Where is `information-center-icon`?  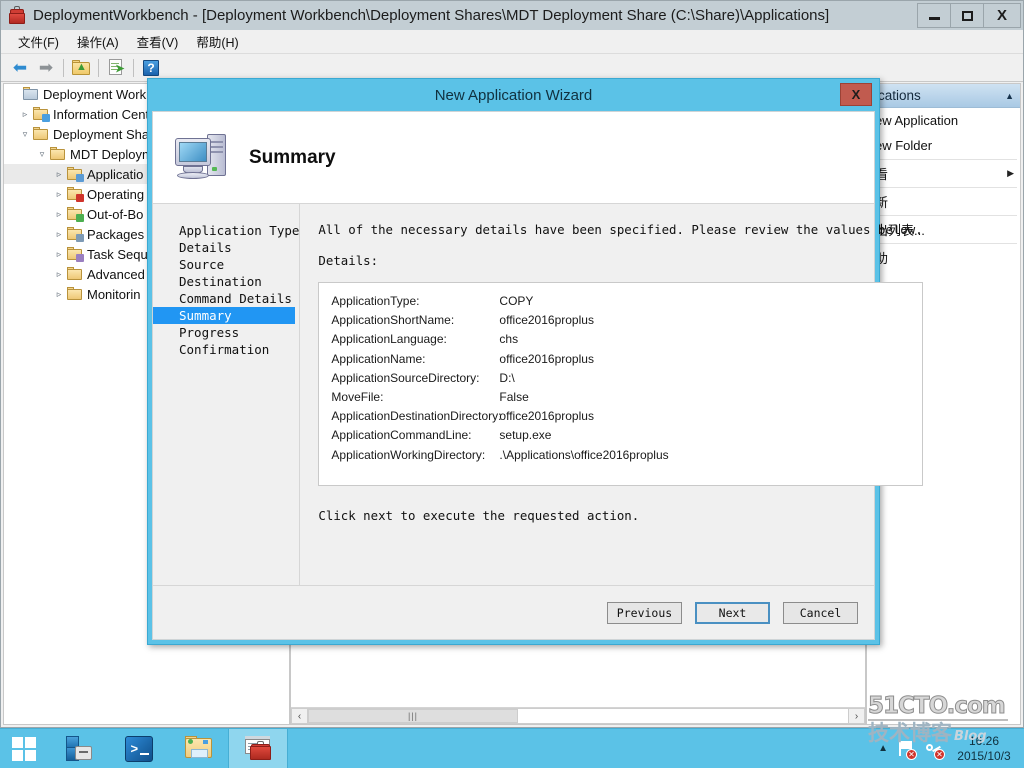
information-center-icon is located at coordinates (41, 114).